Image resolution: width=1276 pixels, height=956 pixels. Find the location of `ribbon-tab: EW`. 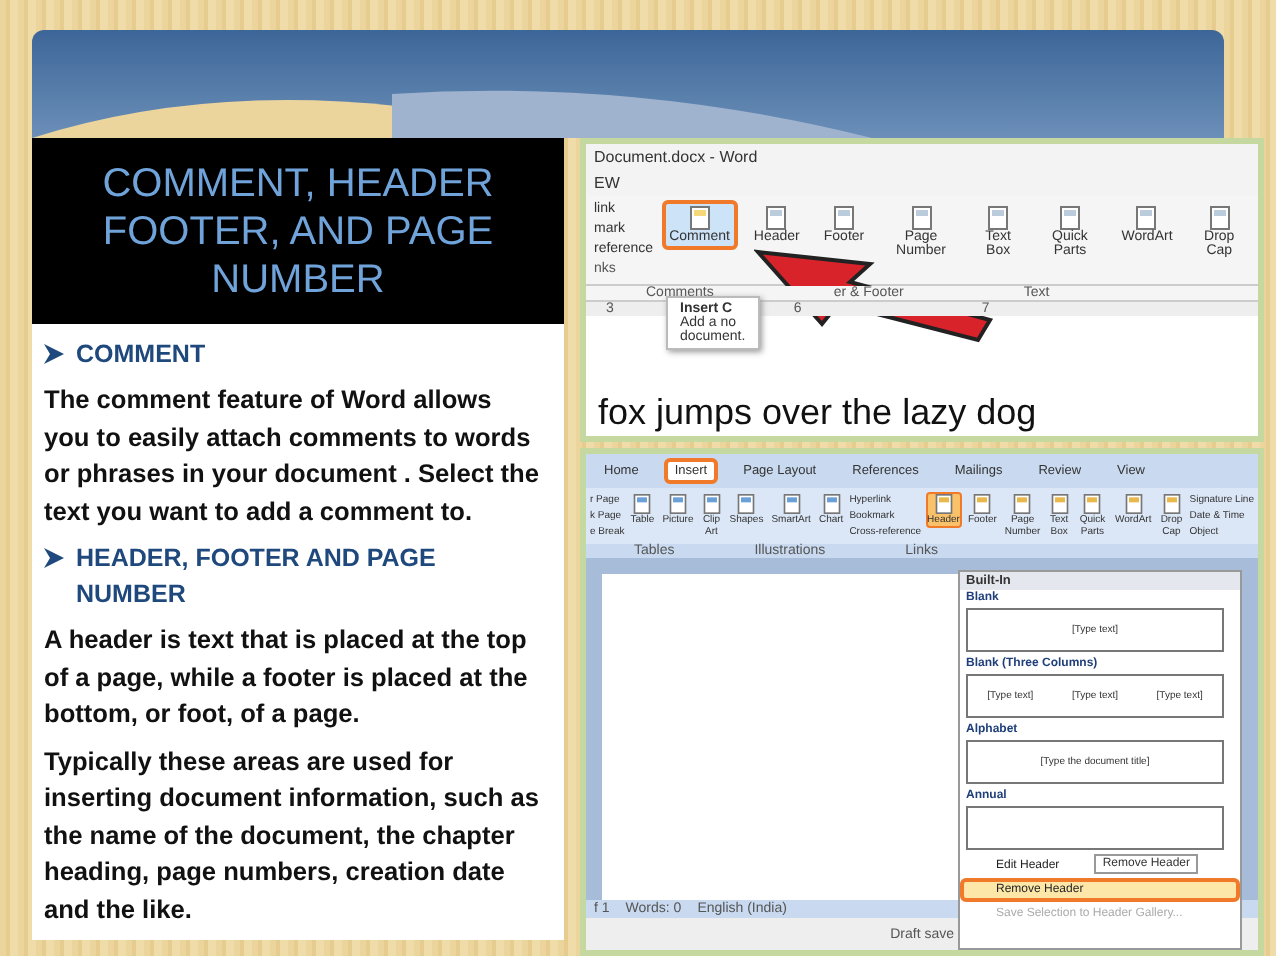

ribbon-tab: EW is located at coordinates (922, 183).